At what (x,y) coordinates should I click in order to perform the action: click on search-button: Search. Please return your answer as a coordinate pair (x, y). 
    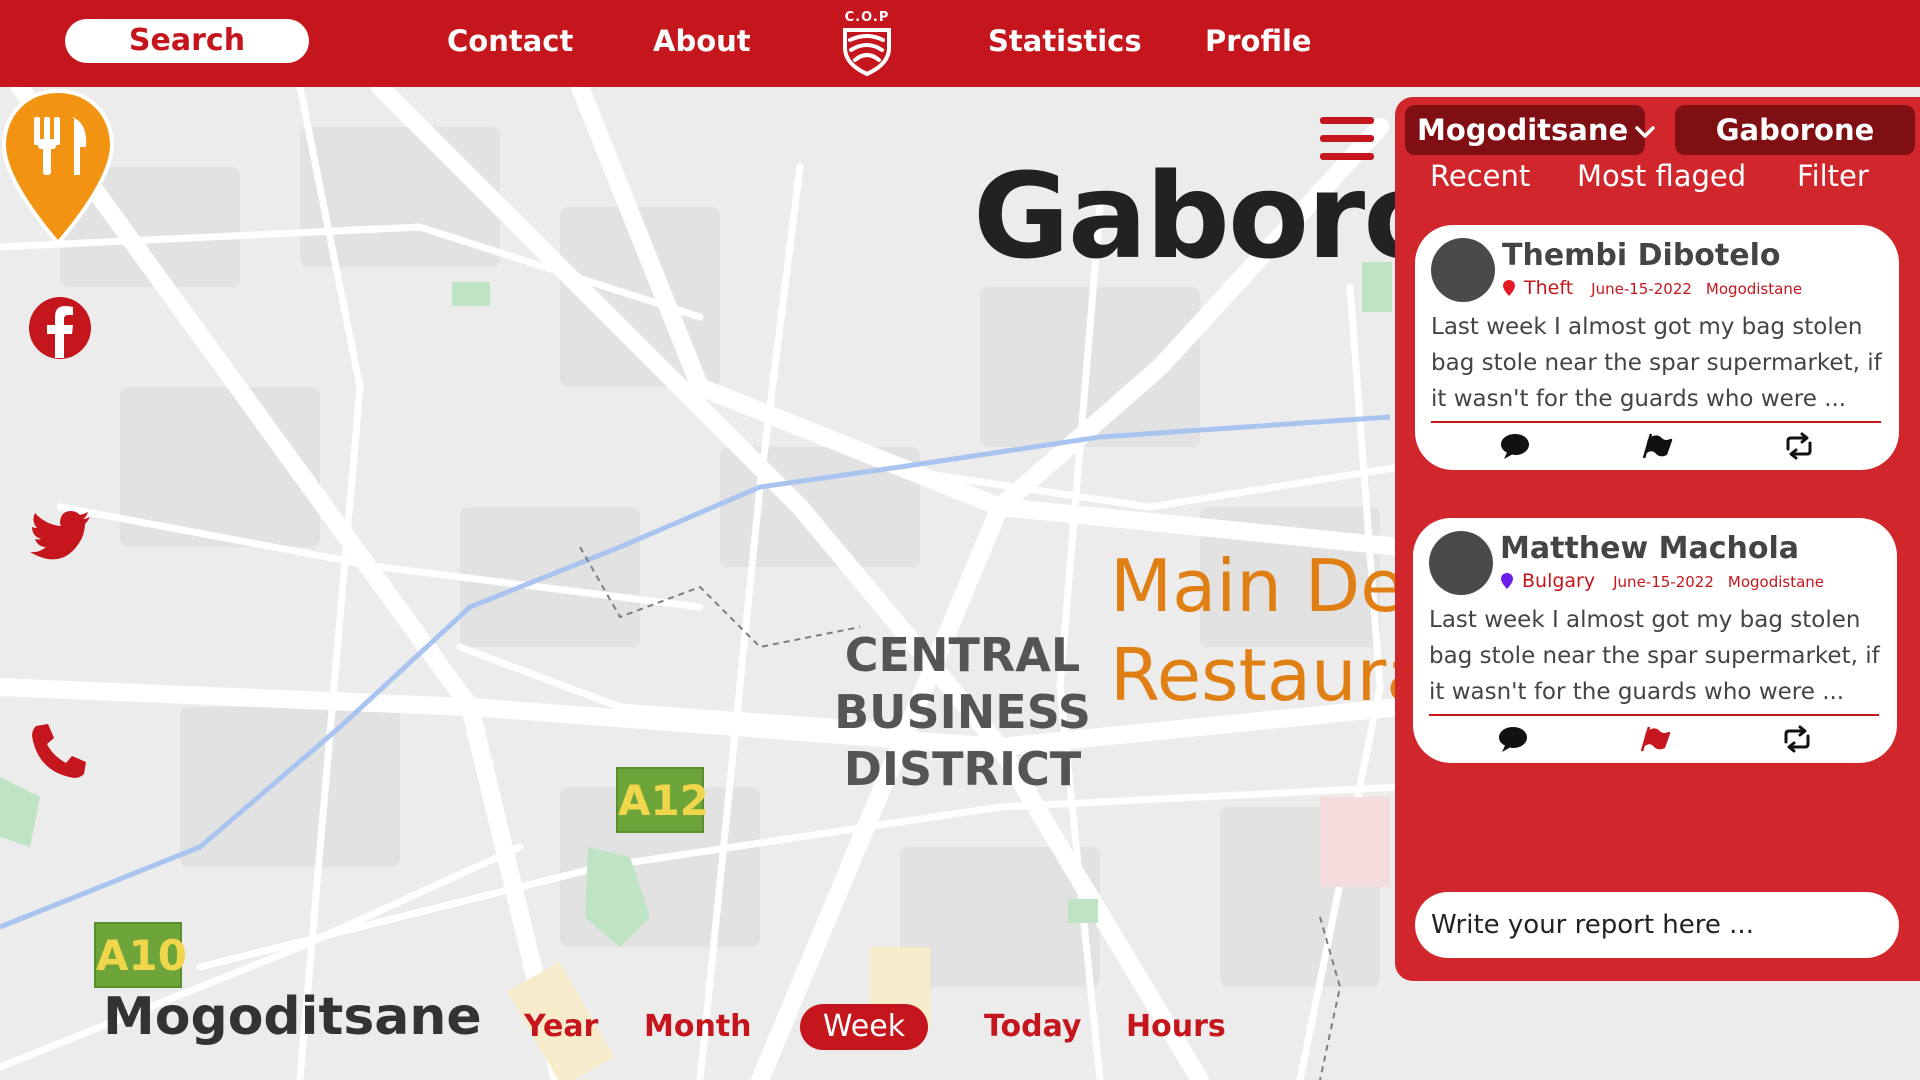
    Looking at the image, I should click on (187, 41).